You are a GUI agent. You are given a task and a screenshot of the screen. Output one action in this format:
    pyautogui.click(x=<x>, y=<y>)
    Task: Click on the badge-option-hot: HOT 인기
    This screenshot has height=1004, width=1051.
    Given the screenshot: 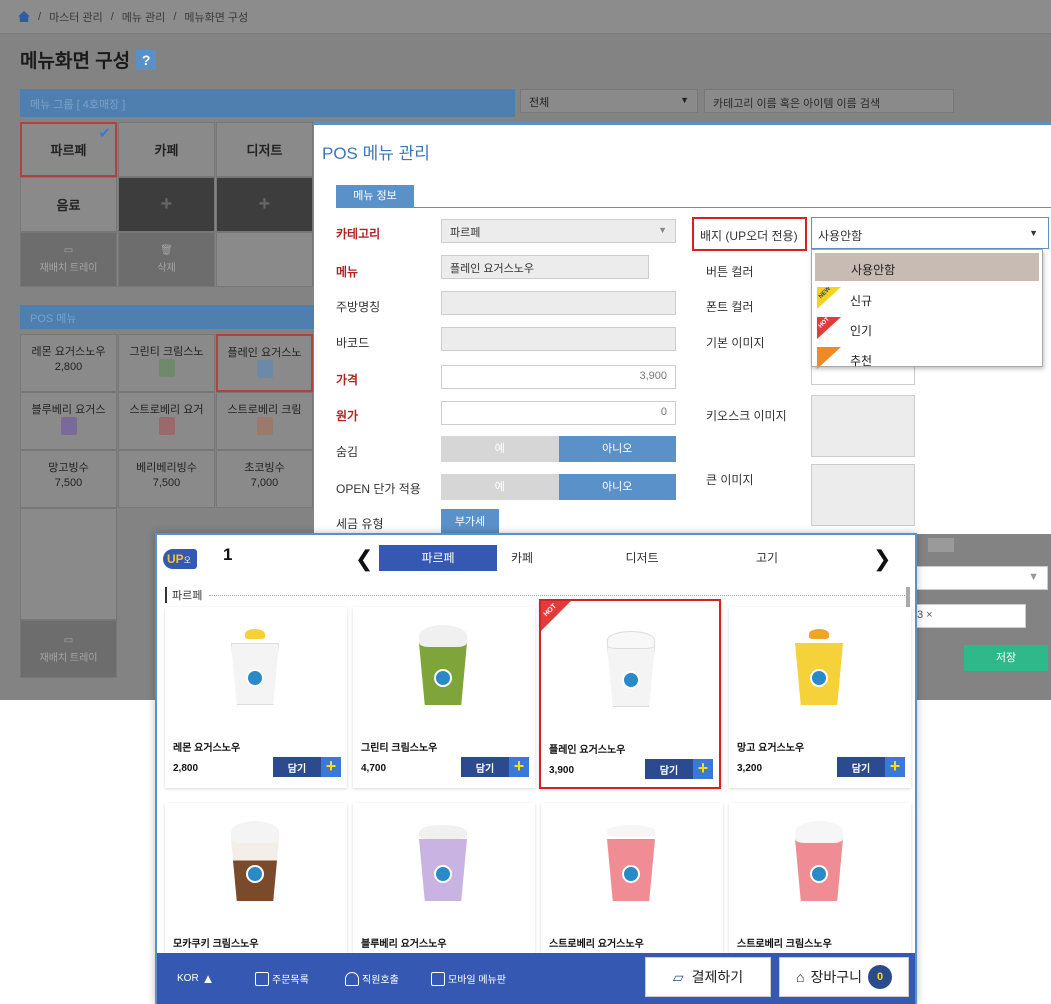 What is the action you would take?
    pyautogui.click(x=927, y=329)
    